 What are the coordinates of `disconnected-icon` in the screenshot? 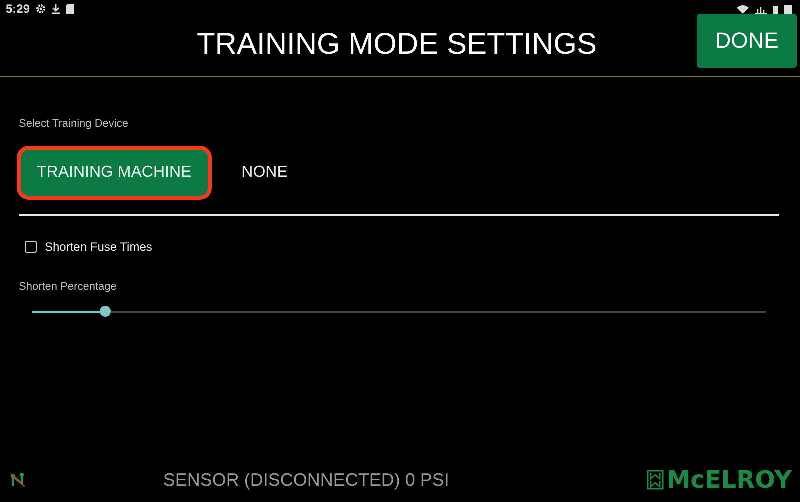 It's located at (18, 480).